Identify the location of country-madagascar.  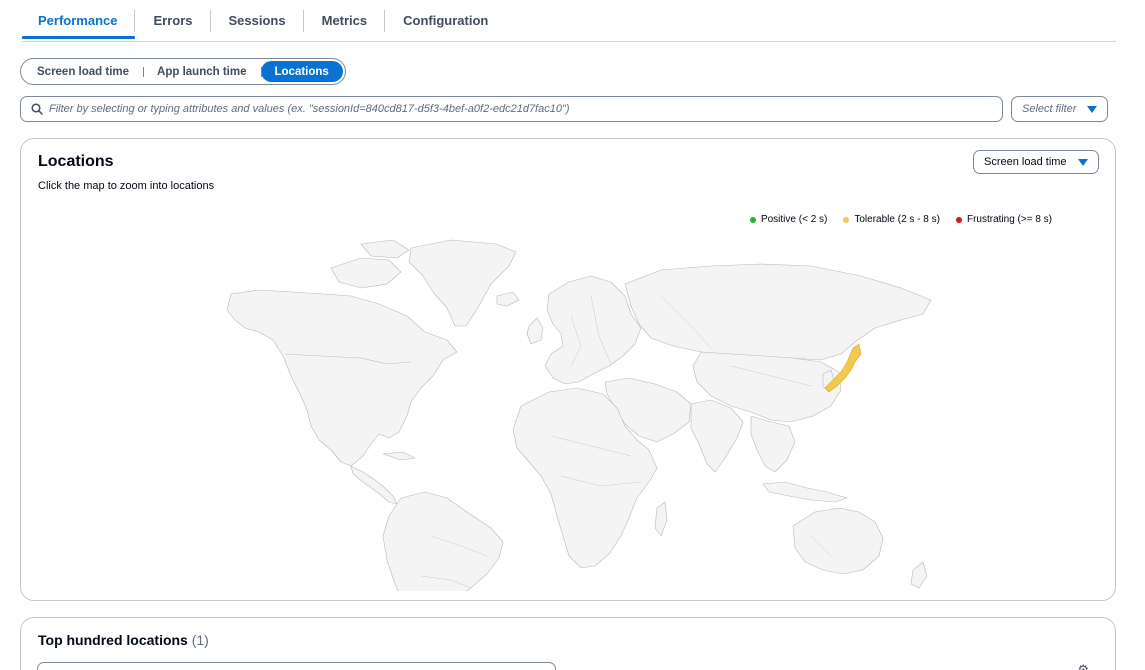
(661, 519).